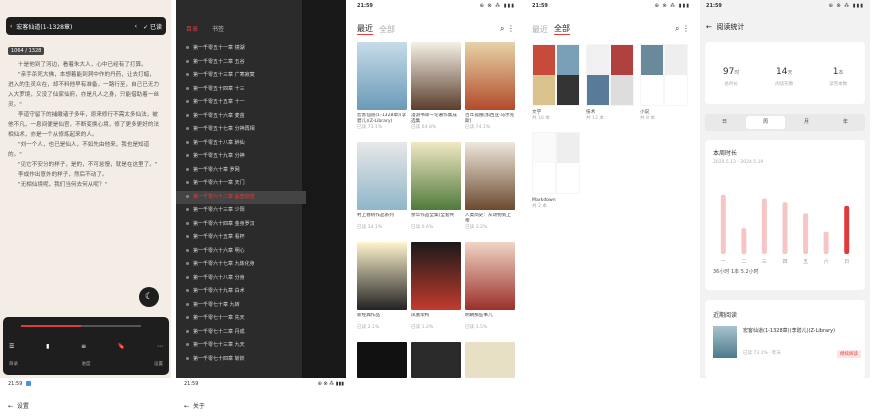 The image size is (880, 417). I want to click on chapter-item: 第一千零六十七章 九炼化身, so click(241, 265).